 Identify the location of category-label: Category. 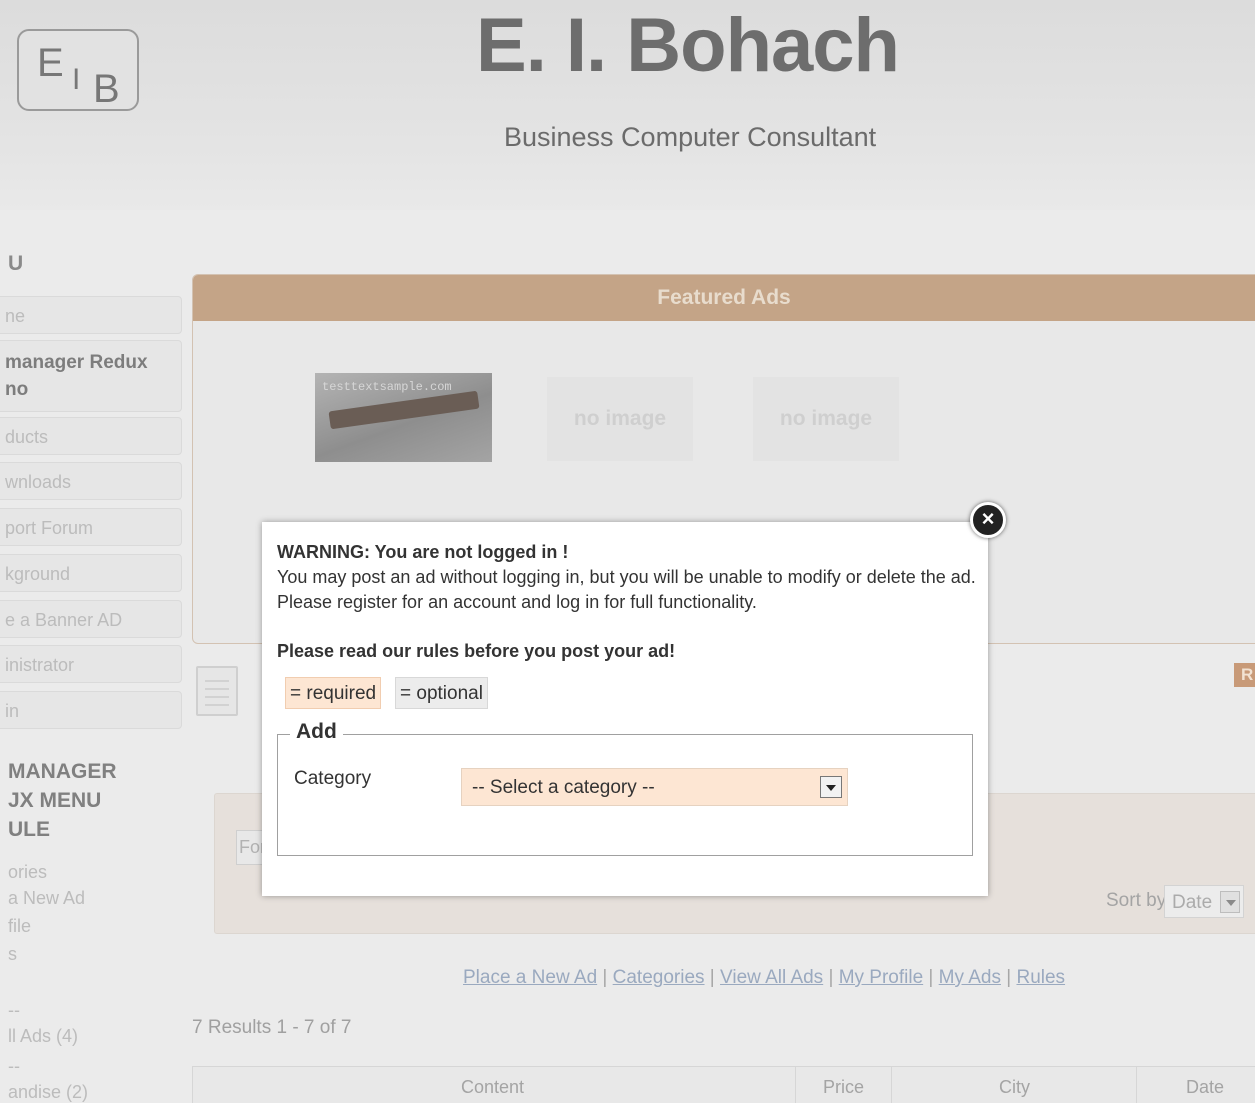
(333, 778).